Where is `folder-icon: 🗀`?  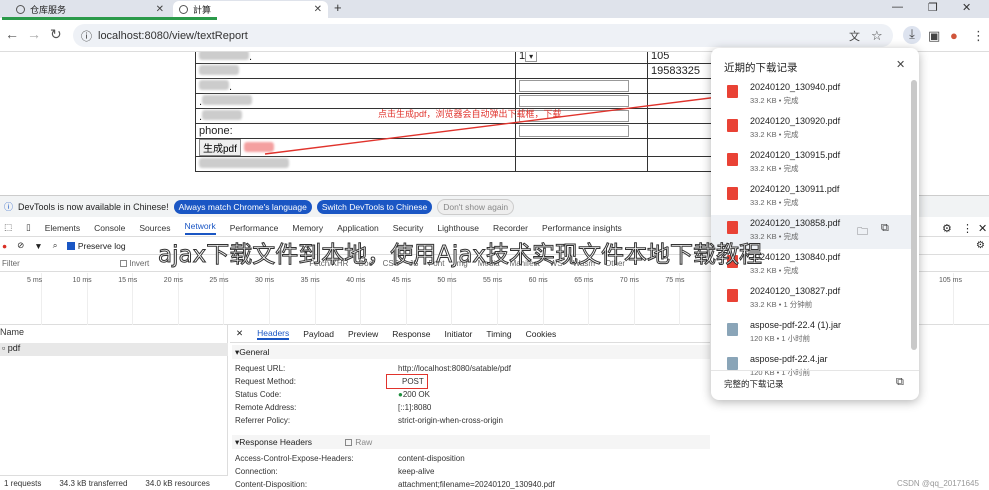
folder-icon: 🗀 is located at coordinates (862, 232).